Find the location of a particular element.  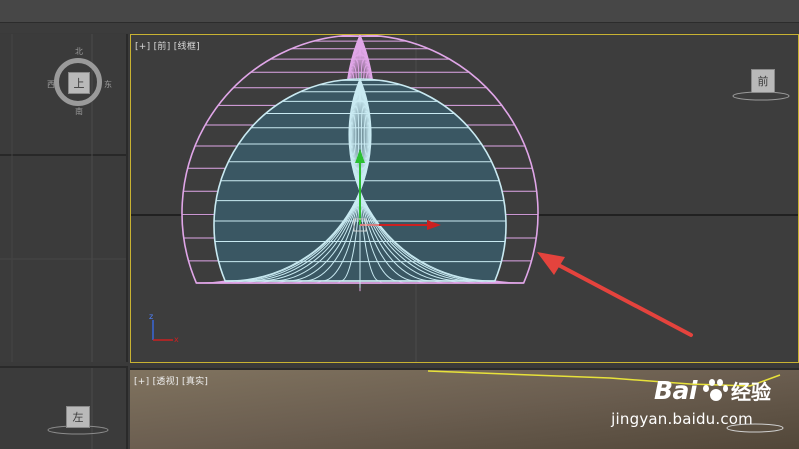

viewport-left: 左 is located at coordinates (64, 407).